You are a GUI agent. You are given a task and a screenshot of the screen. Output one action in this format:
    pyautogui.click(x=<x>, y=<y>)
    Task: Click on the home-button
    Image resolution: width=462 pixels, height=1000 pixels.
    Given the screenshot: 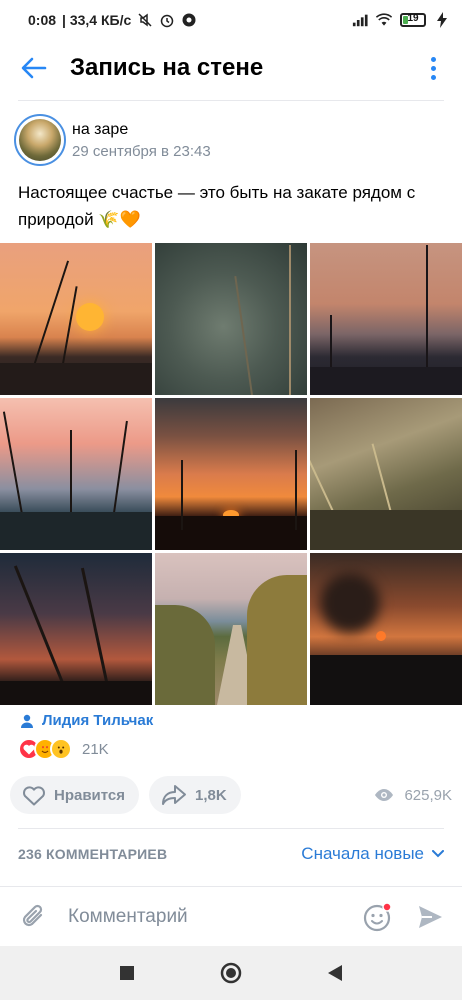 What is the action you would take?
    pyautogui.click(x=231, y=973)
    